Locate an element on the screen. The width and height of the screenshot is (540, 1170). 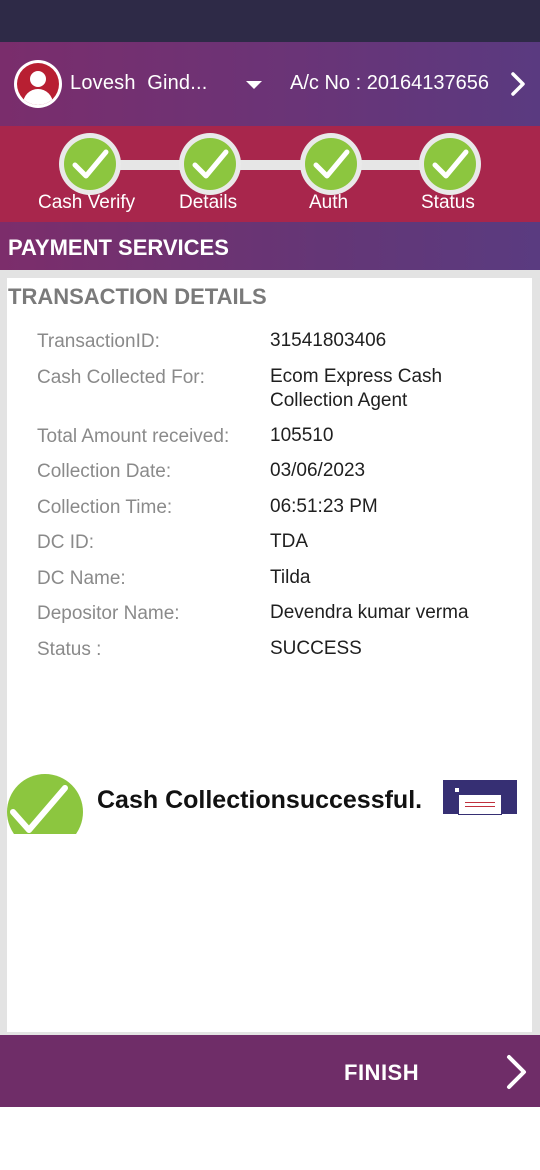
label-dc-name: DC Name: is located at coordinates (81, 578).